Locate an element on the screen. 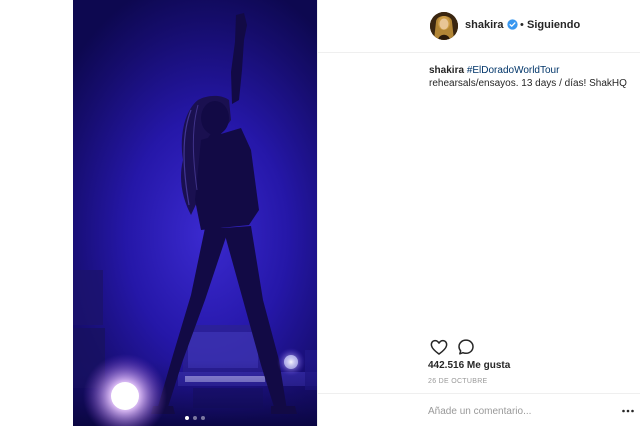 The image size is (640, 427). header-username: shakira is located at coordinates (484, 25).